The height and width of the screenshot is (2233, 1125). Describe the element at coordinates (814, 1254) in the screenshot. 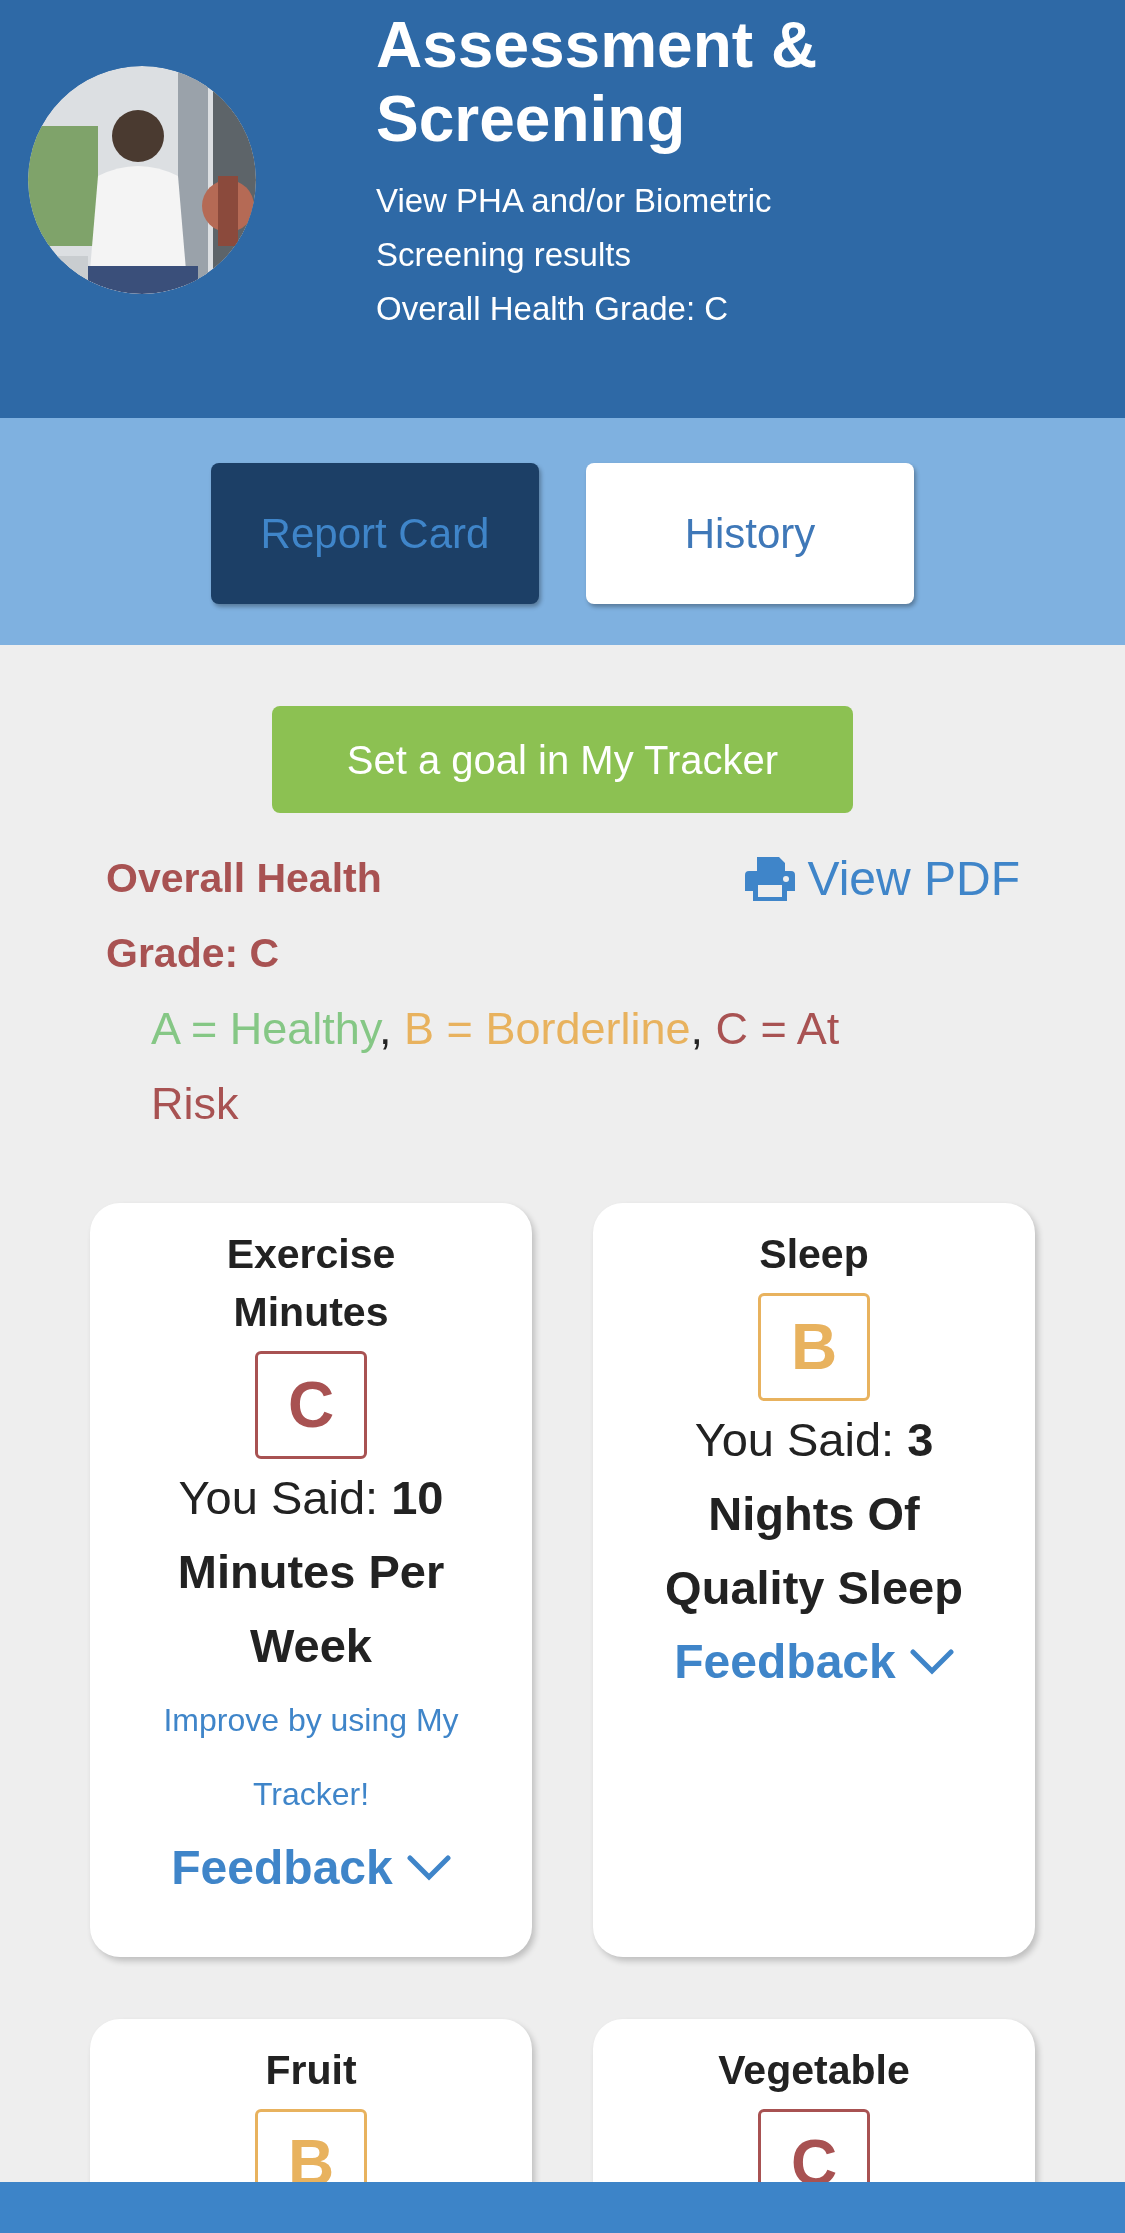

I see `card-title: Sleep` at that location.